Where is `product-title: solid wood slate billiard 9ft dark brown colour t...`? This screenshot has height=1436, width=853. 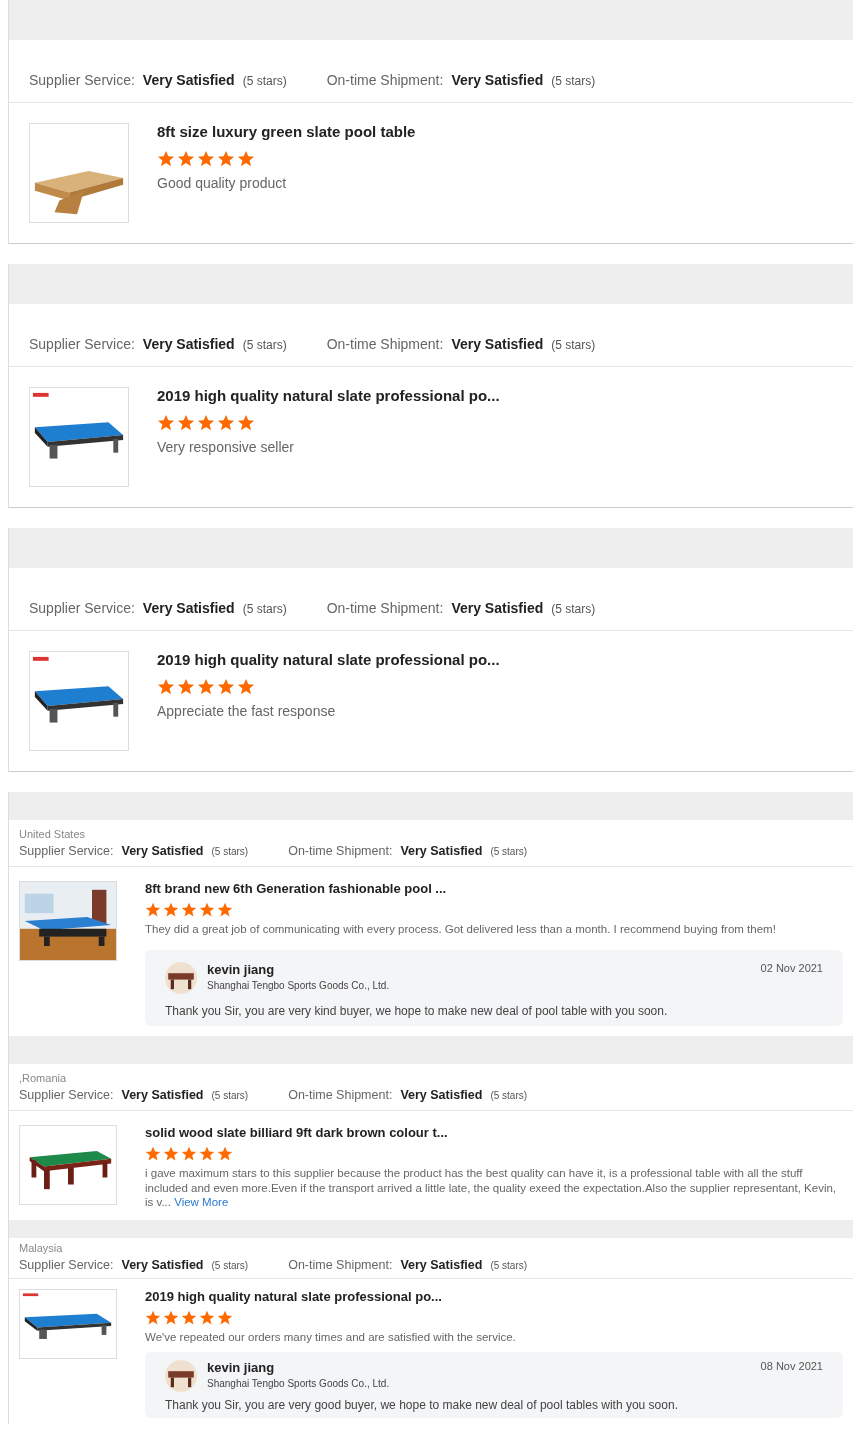
product-title: solid wood slate billiard 9ft dark brown colour t... is located at coordinates (297, 1133).